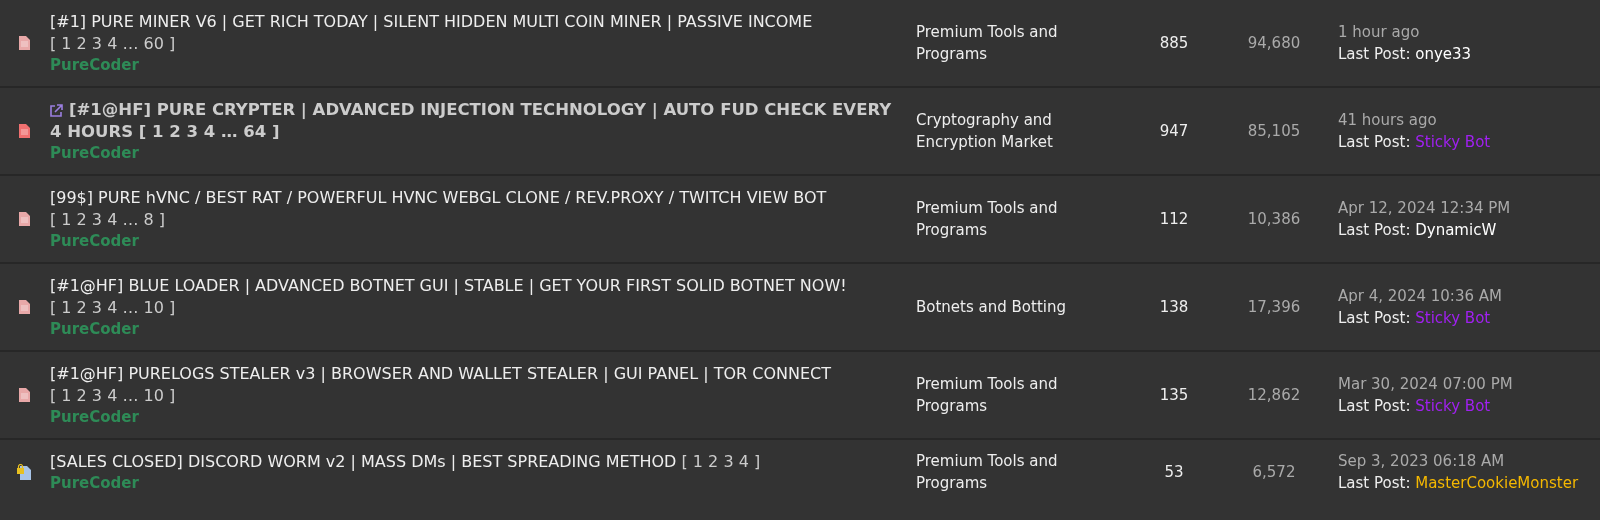 The image size is (1600, 520). Describe the element at coordinates (1174, 472) in the screenshot. I see `reply-count: 53` at that location.